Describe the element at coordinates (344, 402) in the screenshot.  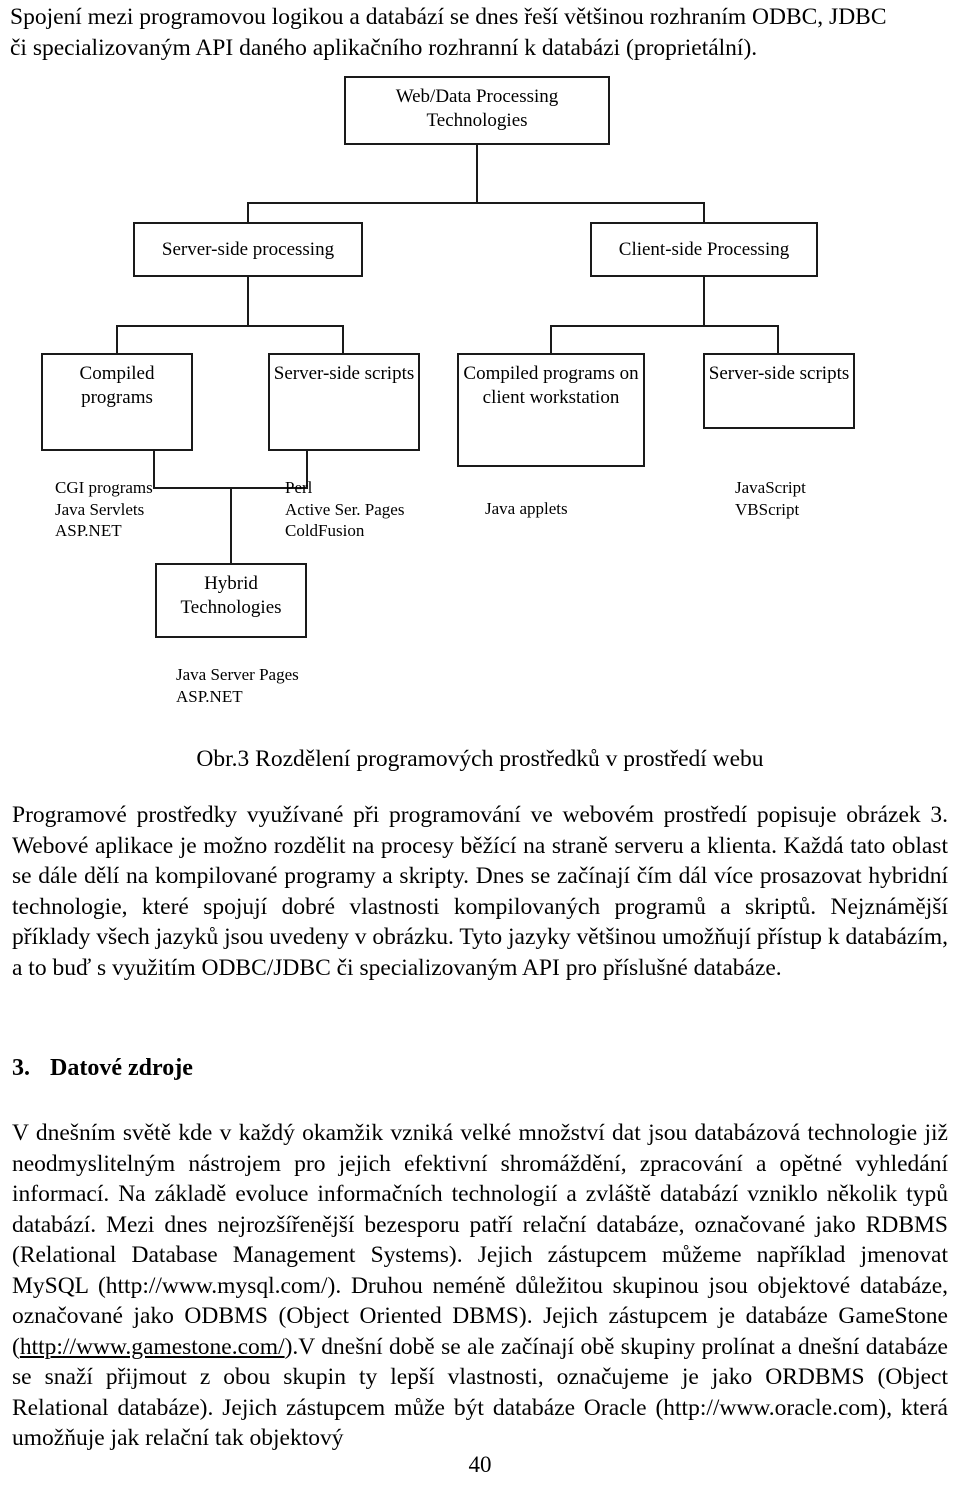
I see `node-server-side-scripts: Server-side scripts` at that location.